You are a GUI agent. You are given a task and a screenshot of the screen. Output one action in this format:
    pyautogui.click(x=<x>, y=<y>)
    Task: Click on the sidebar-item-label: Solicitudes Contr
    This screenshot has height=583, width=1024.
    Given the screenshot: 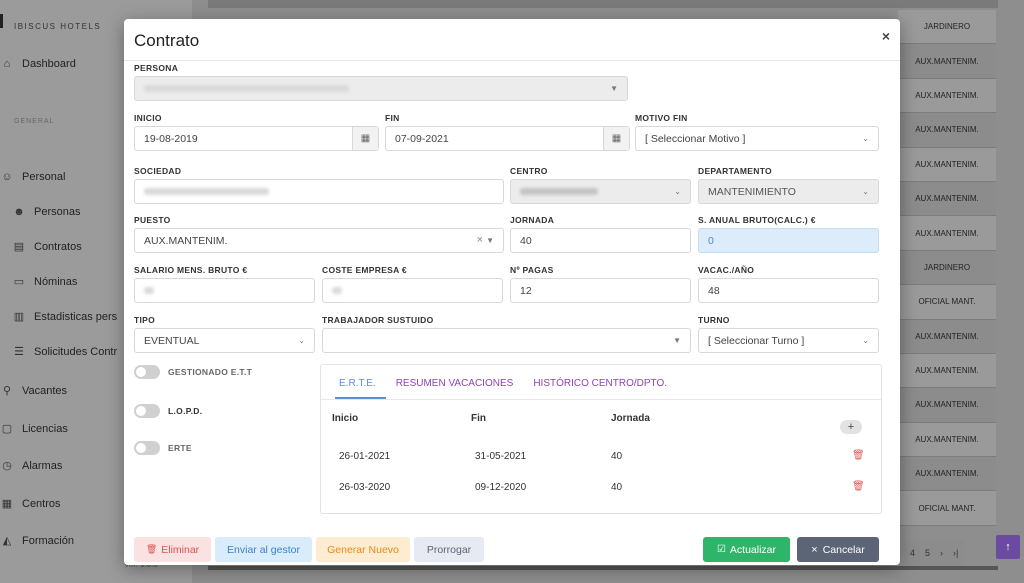 What is the action you would take?
    pyautogui.click(x=76, y=352)
    